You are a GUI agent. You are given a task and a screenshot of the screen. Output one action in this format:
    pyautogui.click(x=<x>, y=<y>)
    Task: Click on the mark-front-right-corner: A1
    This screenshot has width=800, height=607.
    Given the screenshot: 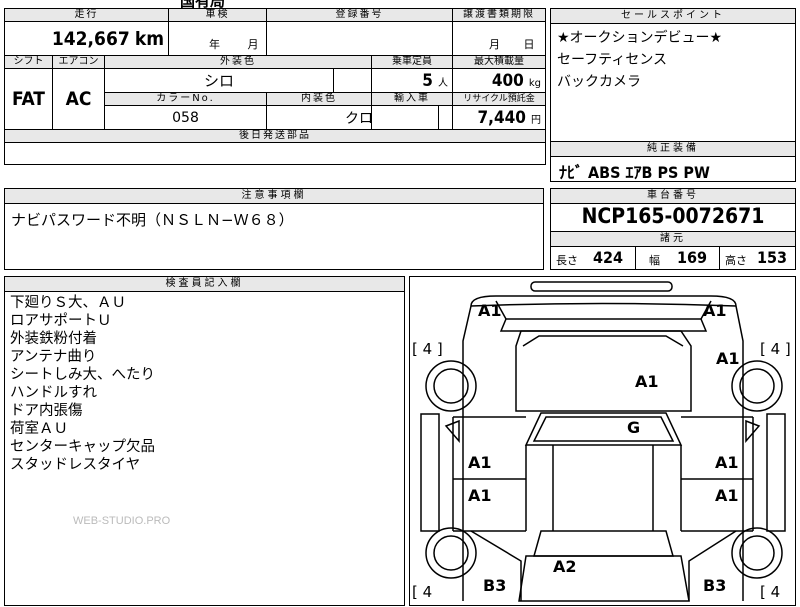 What is the action you would take?
    pyautogui.click(x=715, y=310)
    